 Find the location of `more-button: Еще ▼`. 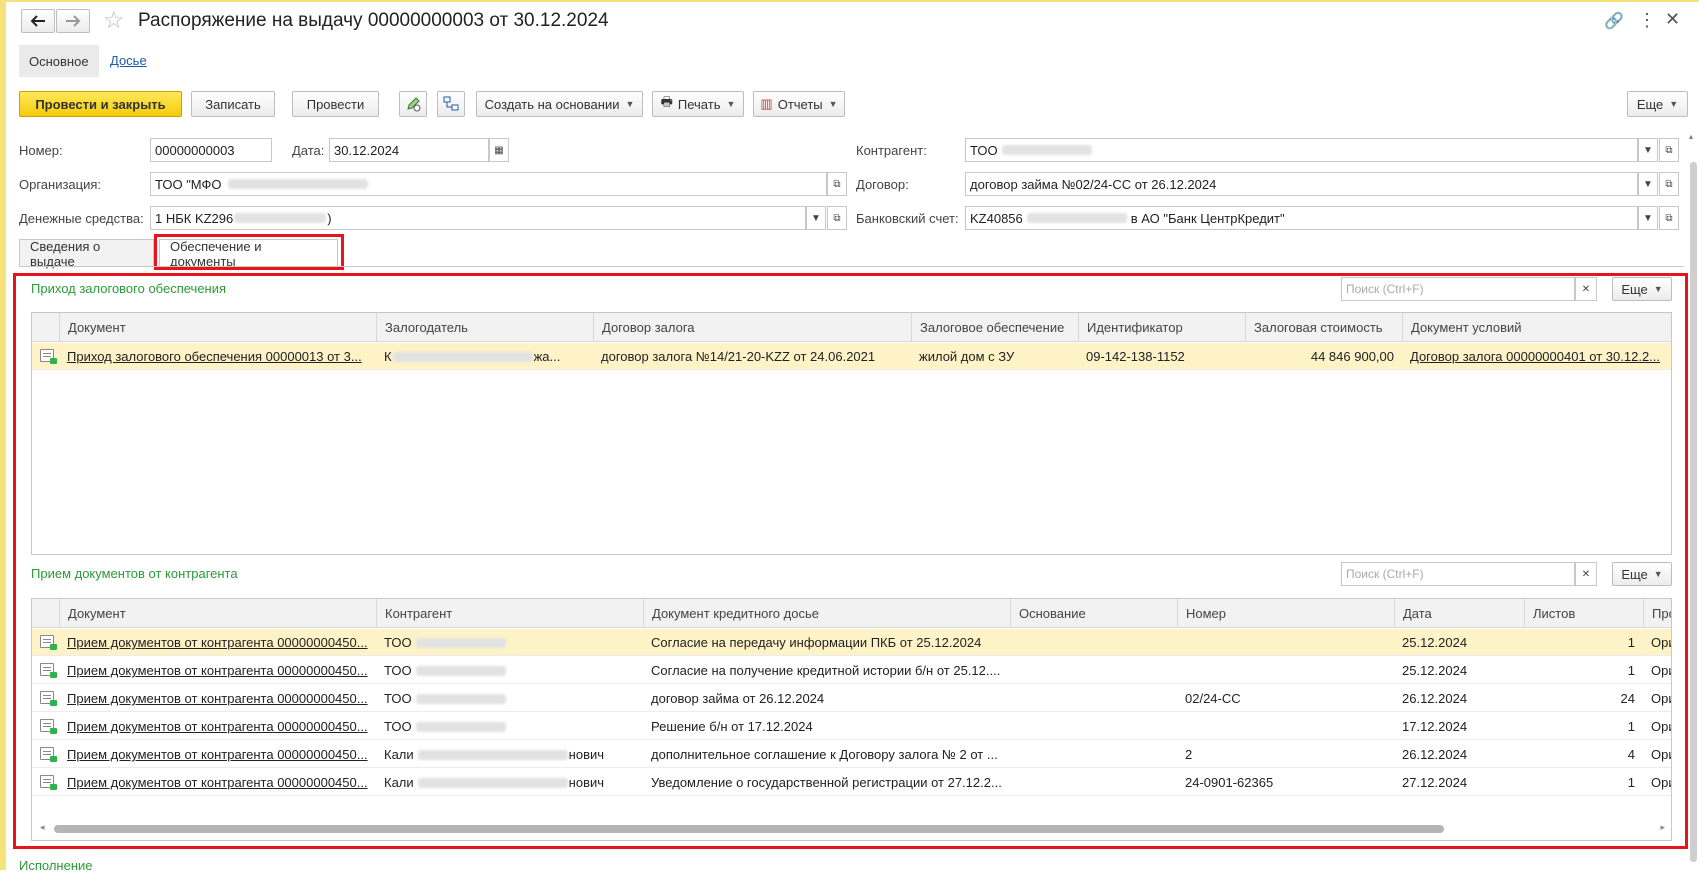

more-button: Еще ▼ is located at coordinates (1657, 104).